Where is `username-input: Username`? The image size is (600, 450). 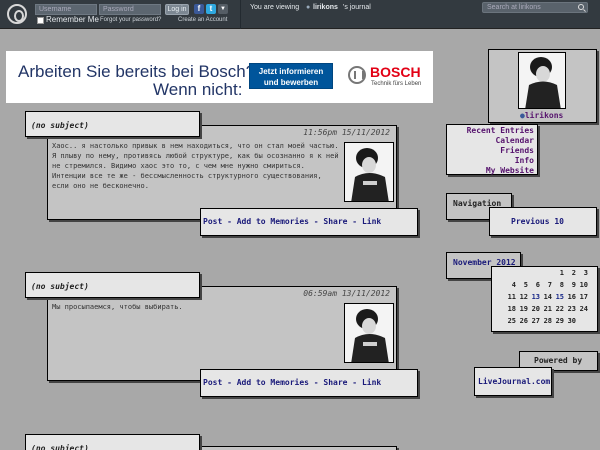 username-input: Username is located at coordinates (66, 9).